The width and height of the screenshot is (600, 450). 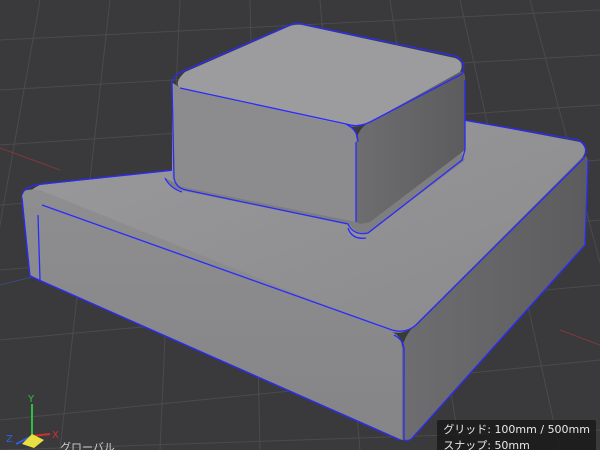 I want to click on grid-info-panel: グリッド: 100mm / 500mm スナップ: 50mm, so click(x=516, y=435).